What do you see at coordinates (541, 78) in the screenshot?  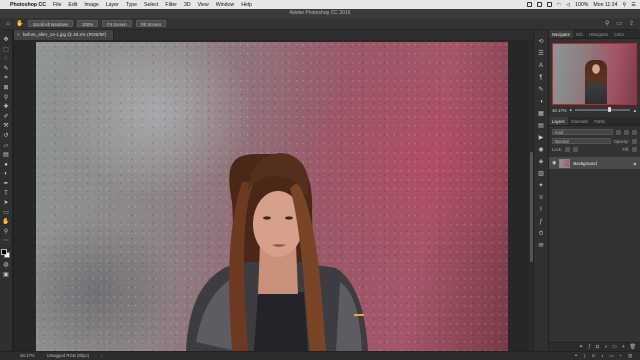 I see `paragraph-panel-icon: ¶` at bounding box center [541, 78].